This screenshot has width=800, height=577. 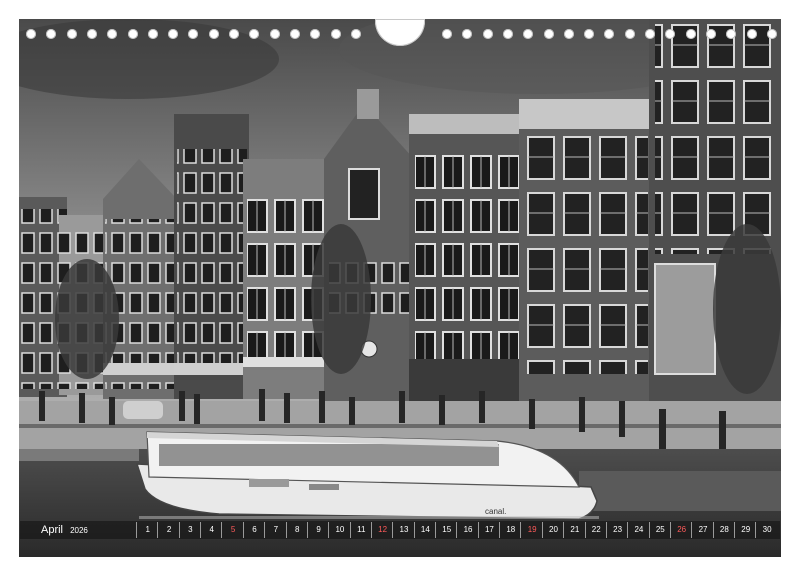 I want to click on day-cell: 19, so click(x=530, y=530).